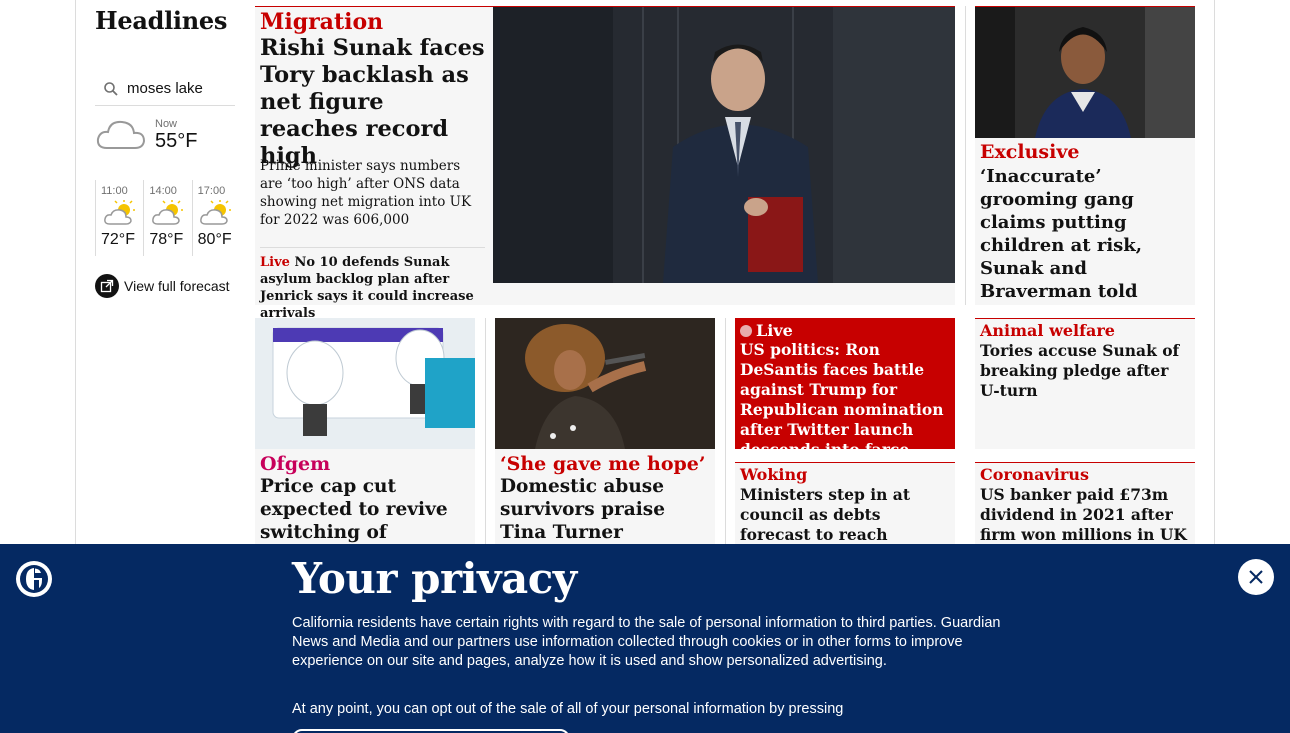  Describe the element at coordinates (163, 191) in the screenshot. I see `forecast-time: 14:00` at that location.